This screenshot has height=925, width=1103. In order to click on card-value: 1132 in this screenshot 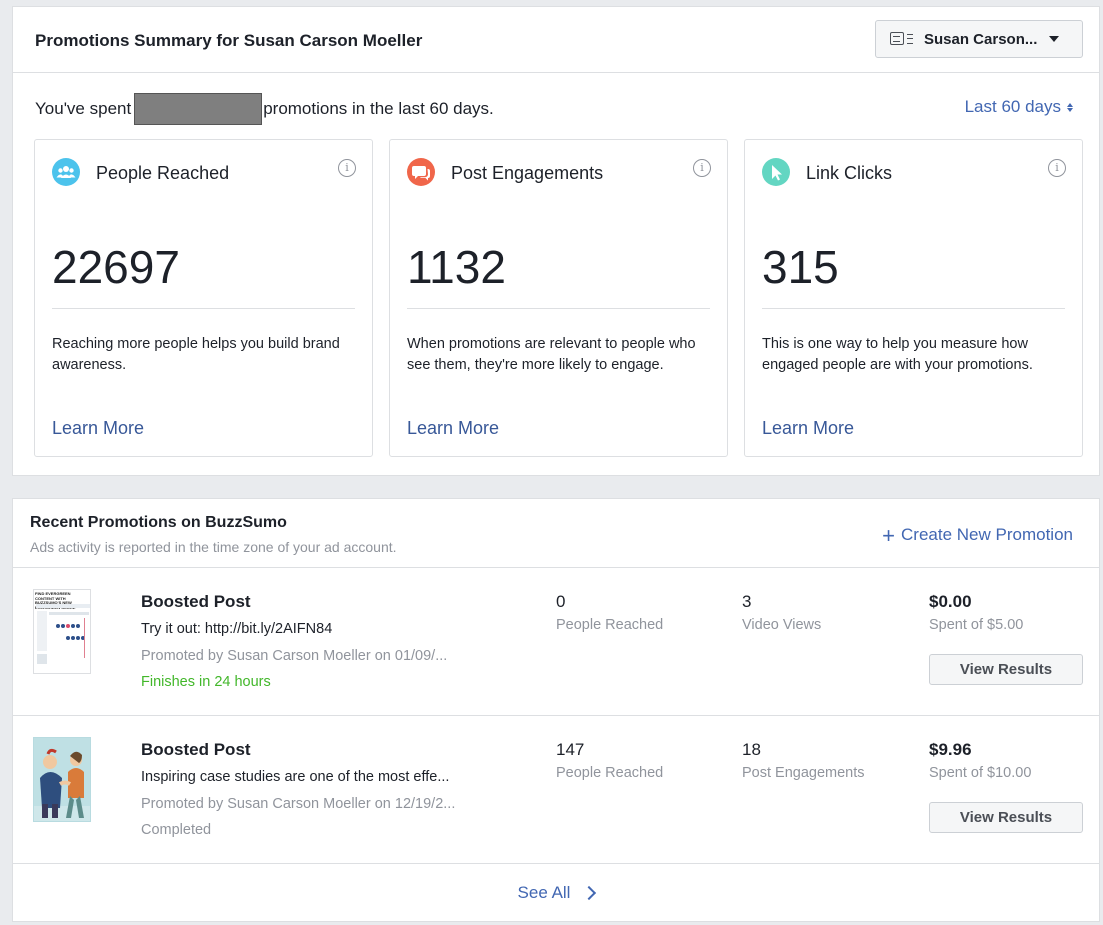, I will do `click(456, 267)`.